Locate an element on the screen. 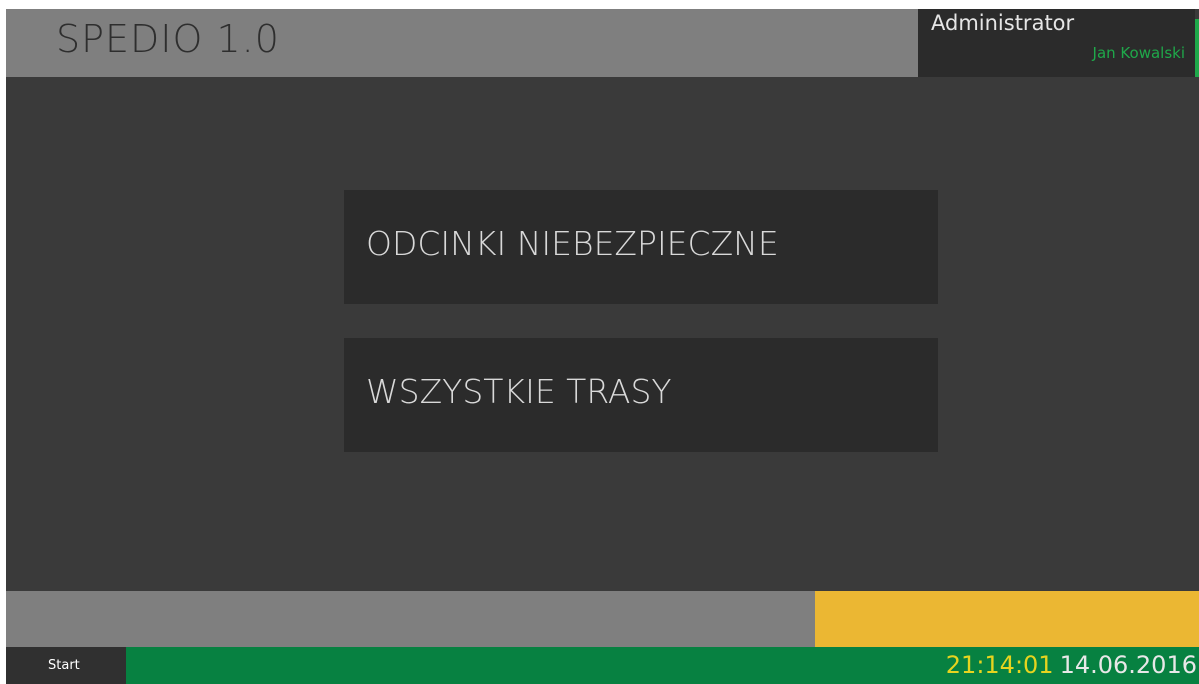 The width and height of the screenshot is (1199, 684). all-routes-label: WSZYSTKIE TRASY is located at coordinates (519, 391).